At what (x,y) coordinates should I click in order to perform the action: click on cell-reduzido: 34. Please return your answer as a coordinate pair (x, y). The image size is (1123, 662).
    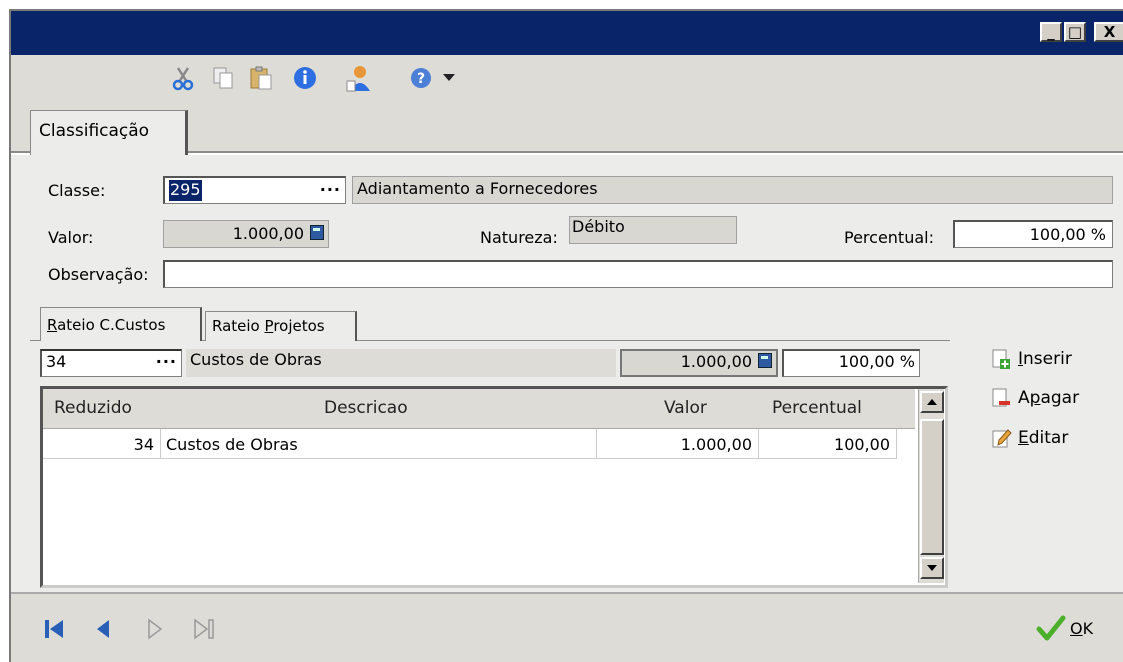
    Looking at the image, I should click on (143, 444).